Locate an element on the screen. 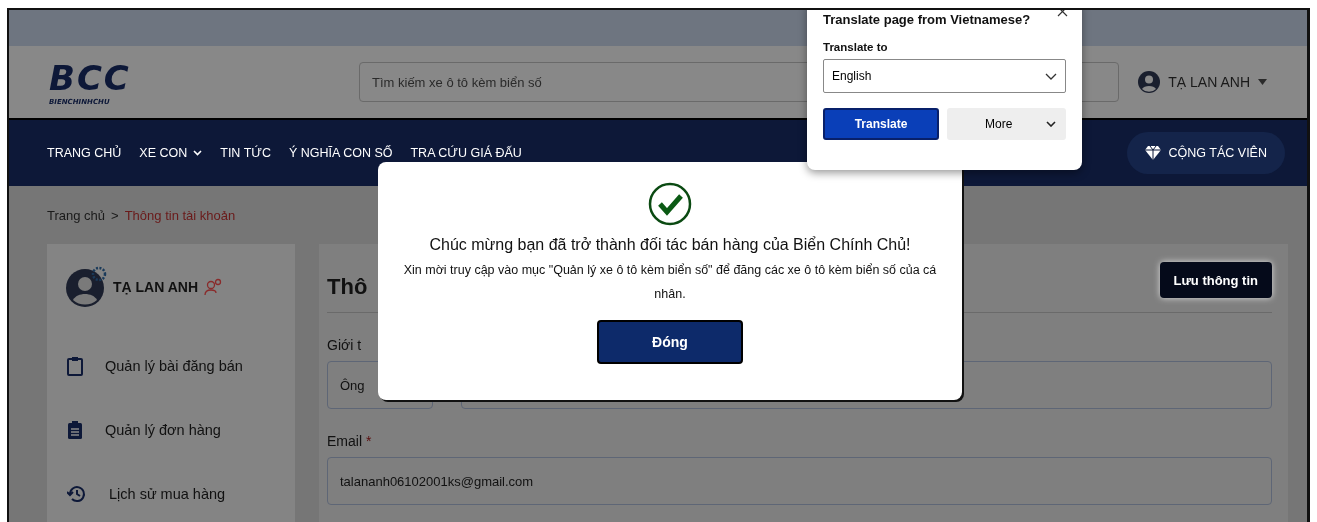 The image size is (1317, 522). clipboard-icon is located at coordinates (75, 366).